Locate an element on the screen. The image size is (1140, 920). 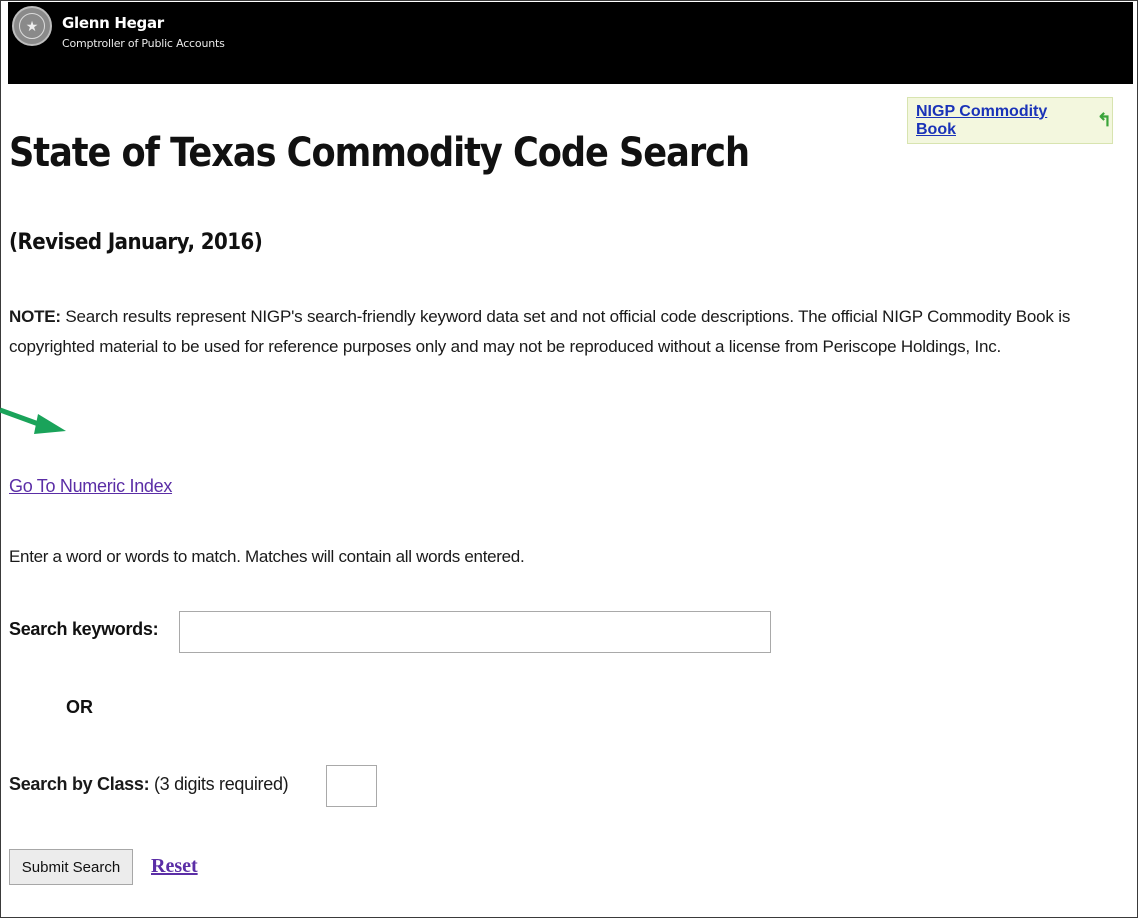
green-pointer-arrow-icon is located at coordinates (33, 420).